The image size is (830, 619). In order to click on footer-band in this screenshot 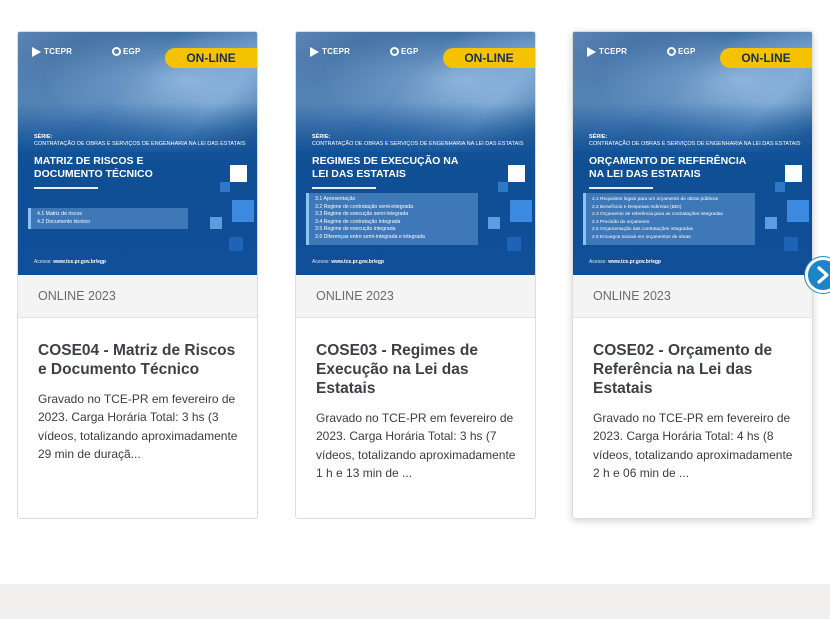, I will do `click(415, 601)`.